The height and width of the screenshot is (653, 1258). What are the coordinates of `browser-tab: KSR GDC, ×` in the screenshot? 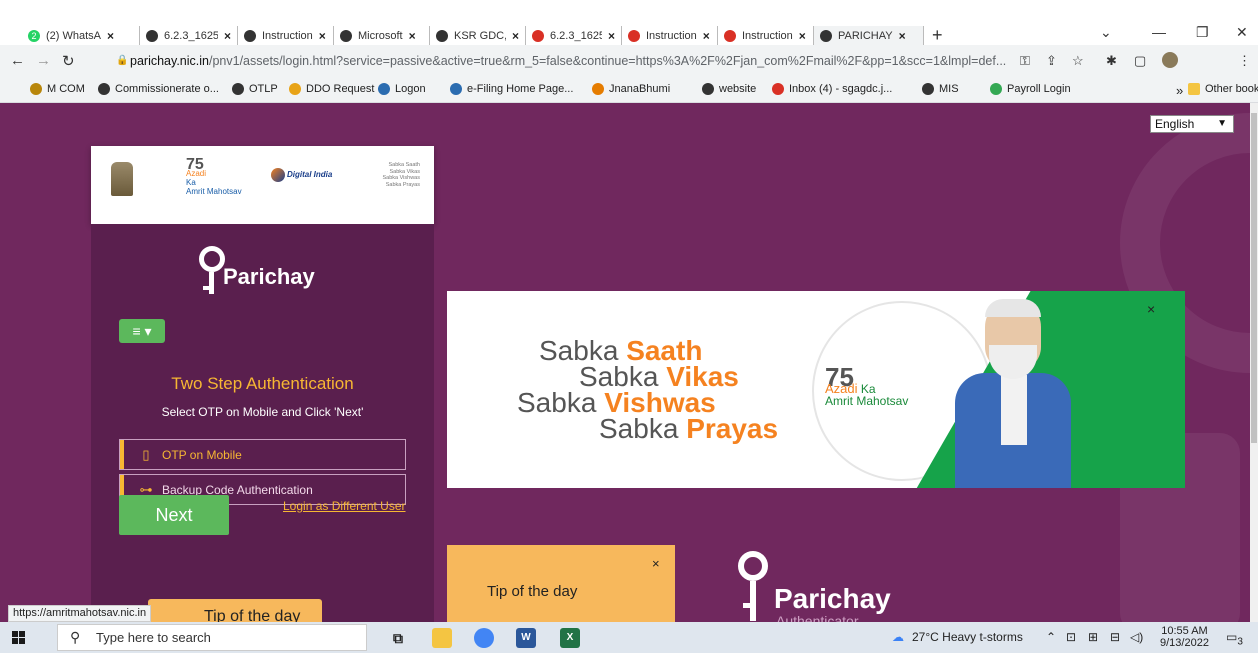 It's located at (478, 35).